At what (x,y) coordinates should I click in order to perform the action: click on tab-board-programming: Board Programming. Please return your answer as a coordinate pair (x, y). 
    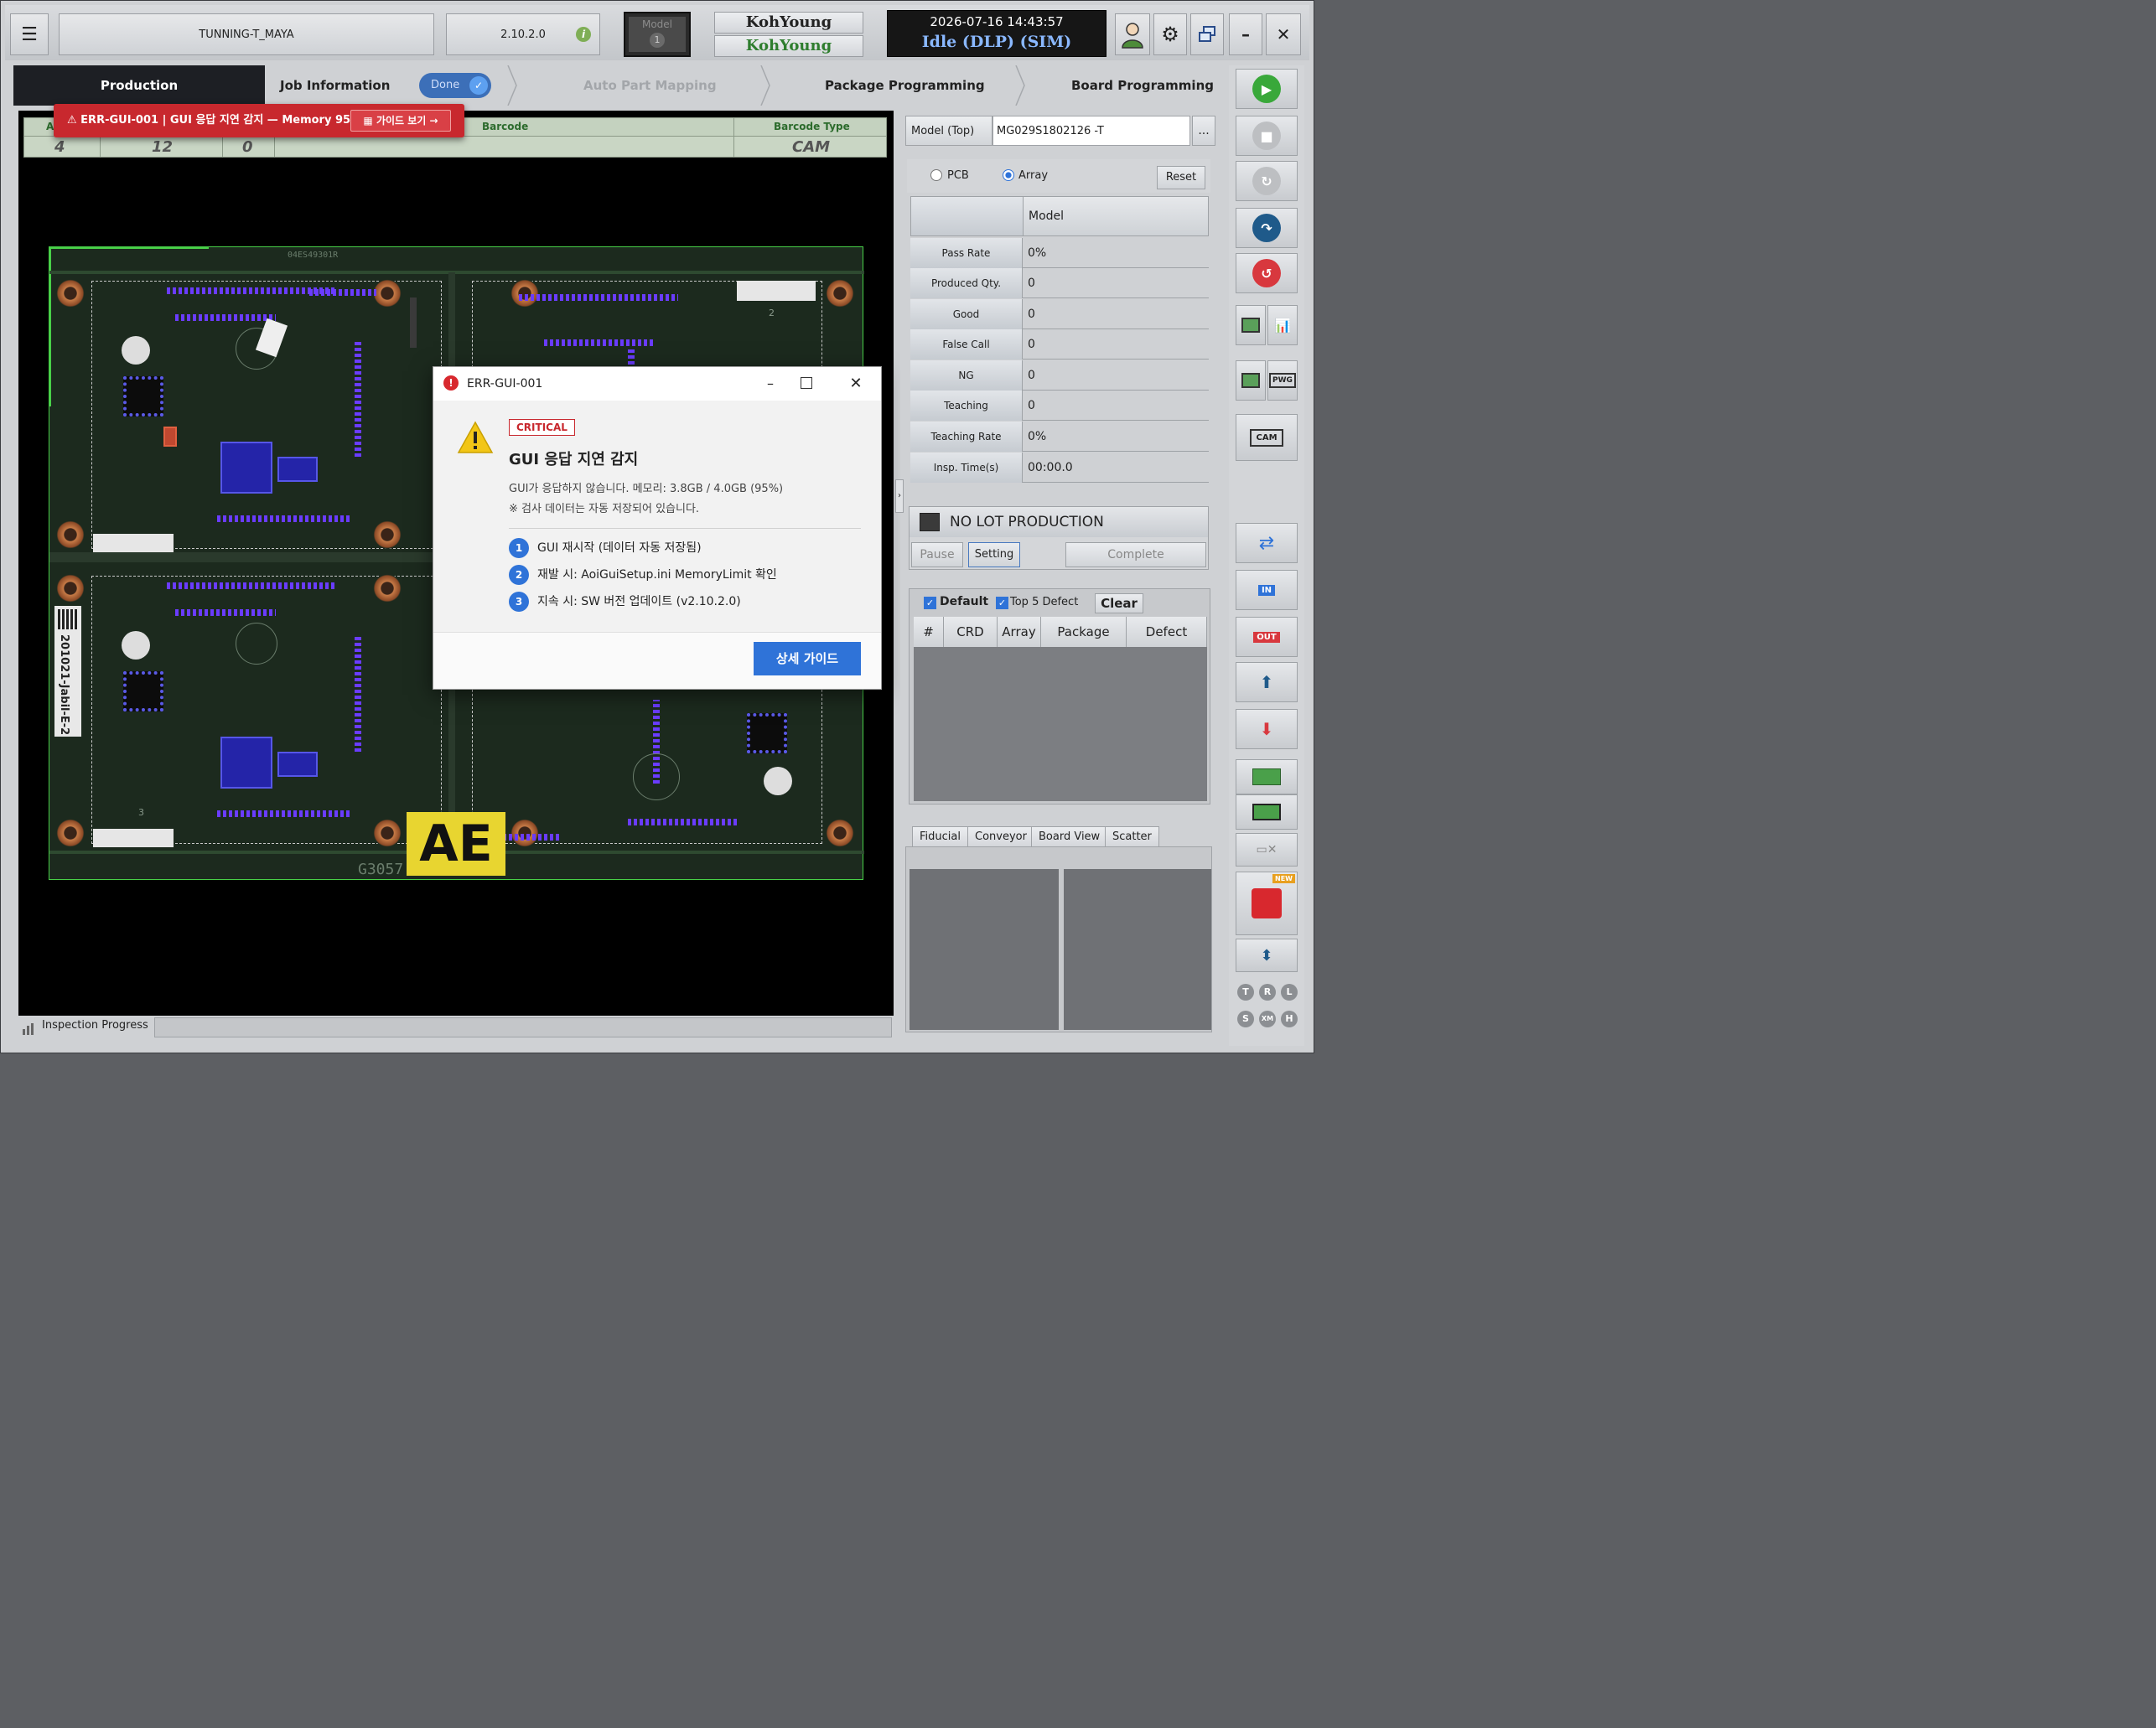
    Looking at the image, I should click on (1146, 85).